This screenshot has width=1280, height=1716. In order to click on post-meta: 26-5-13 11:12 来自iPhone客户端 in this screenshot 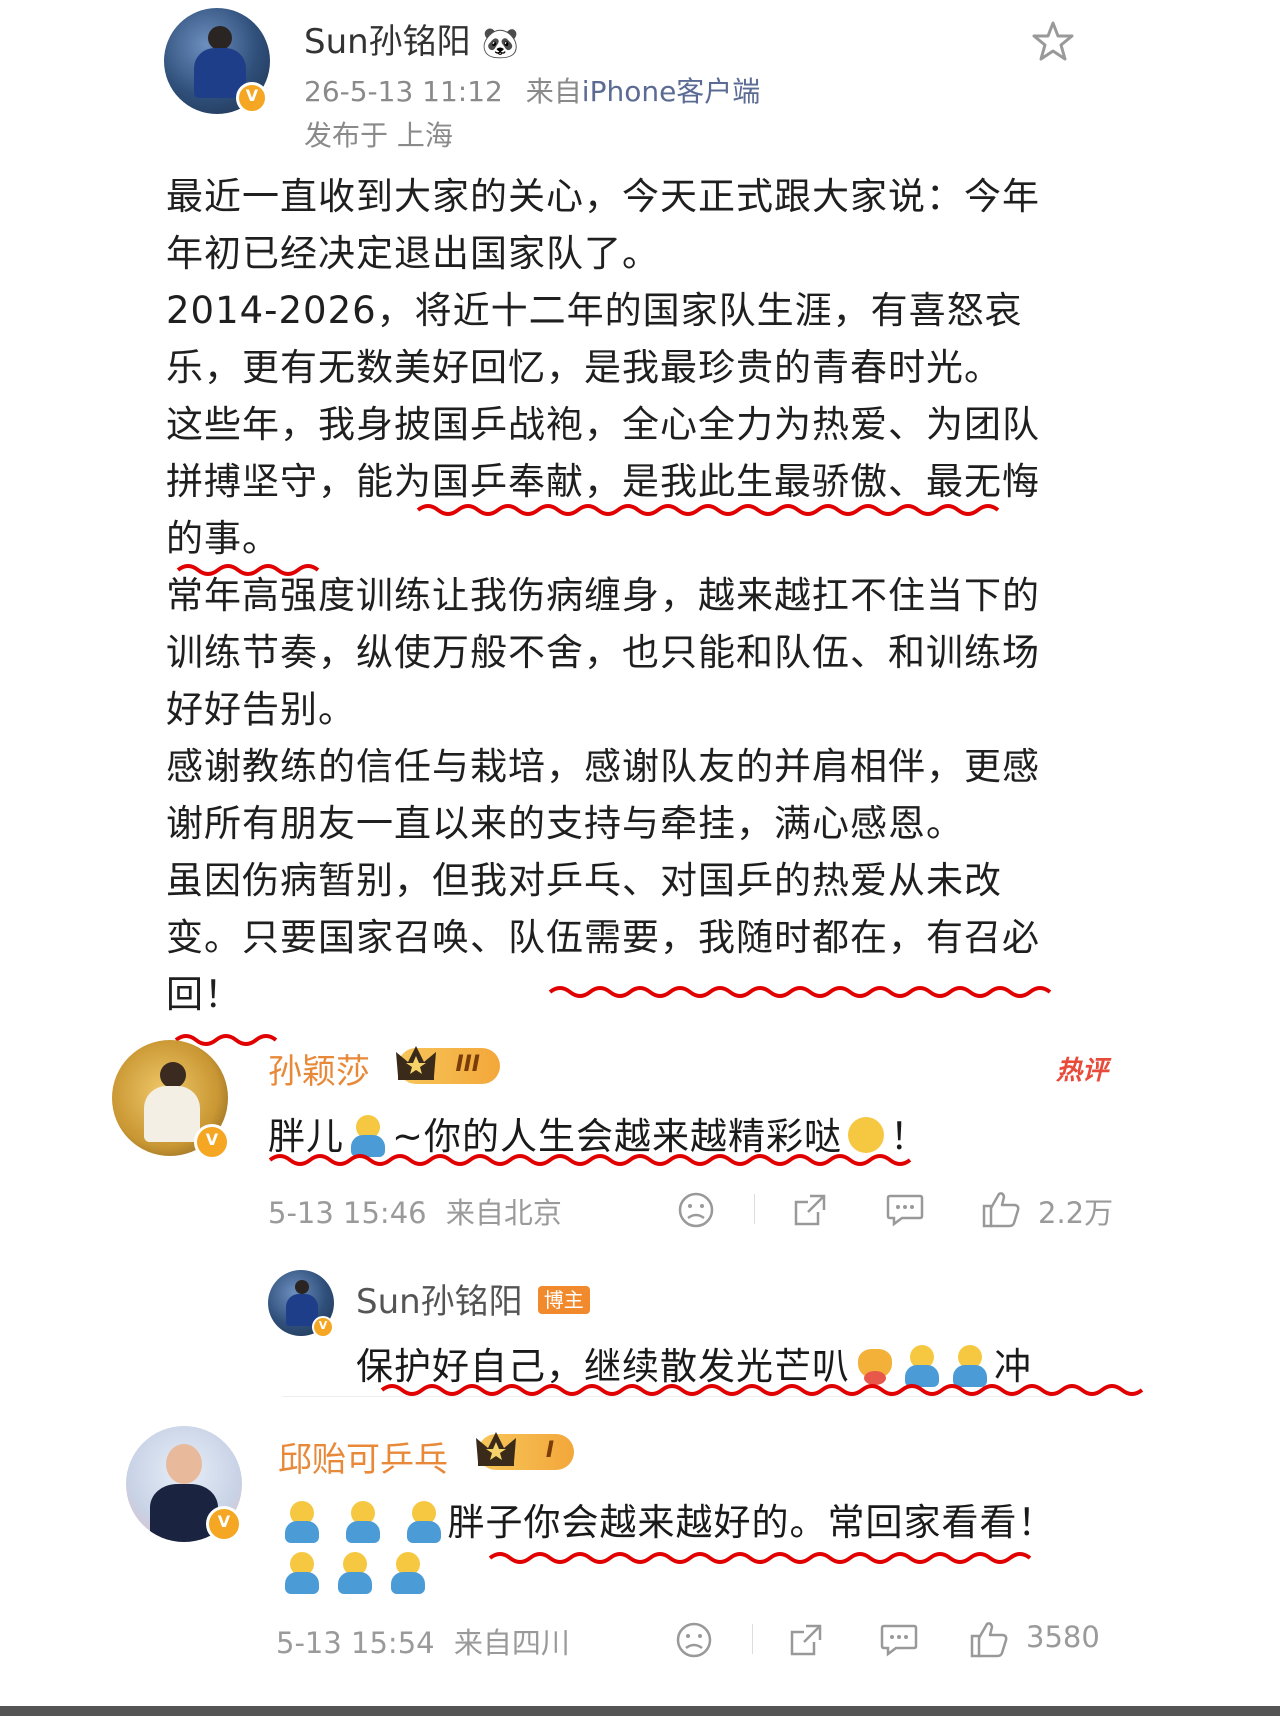, I will do `click(532, 90)`.